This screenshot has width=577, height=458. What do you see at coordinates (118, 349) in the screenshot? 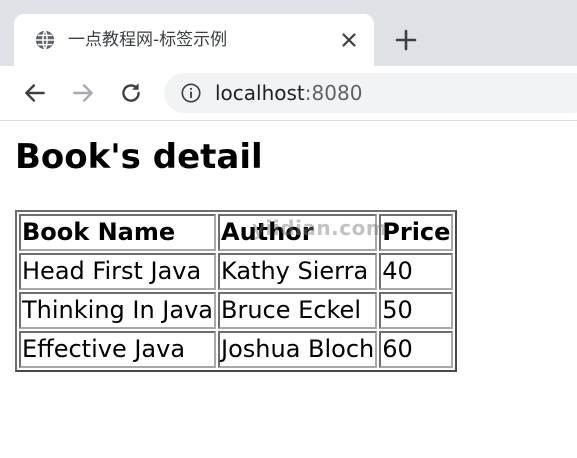
I see `cell-book-name: Effective Java` at bounding box center [118, 349].